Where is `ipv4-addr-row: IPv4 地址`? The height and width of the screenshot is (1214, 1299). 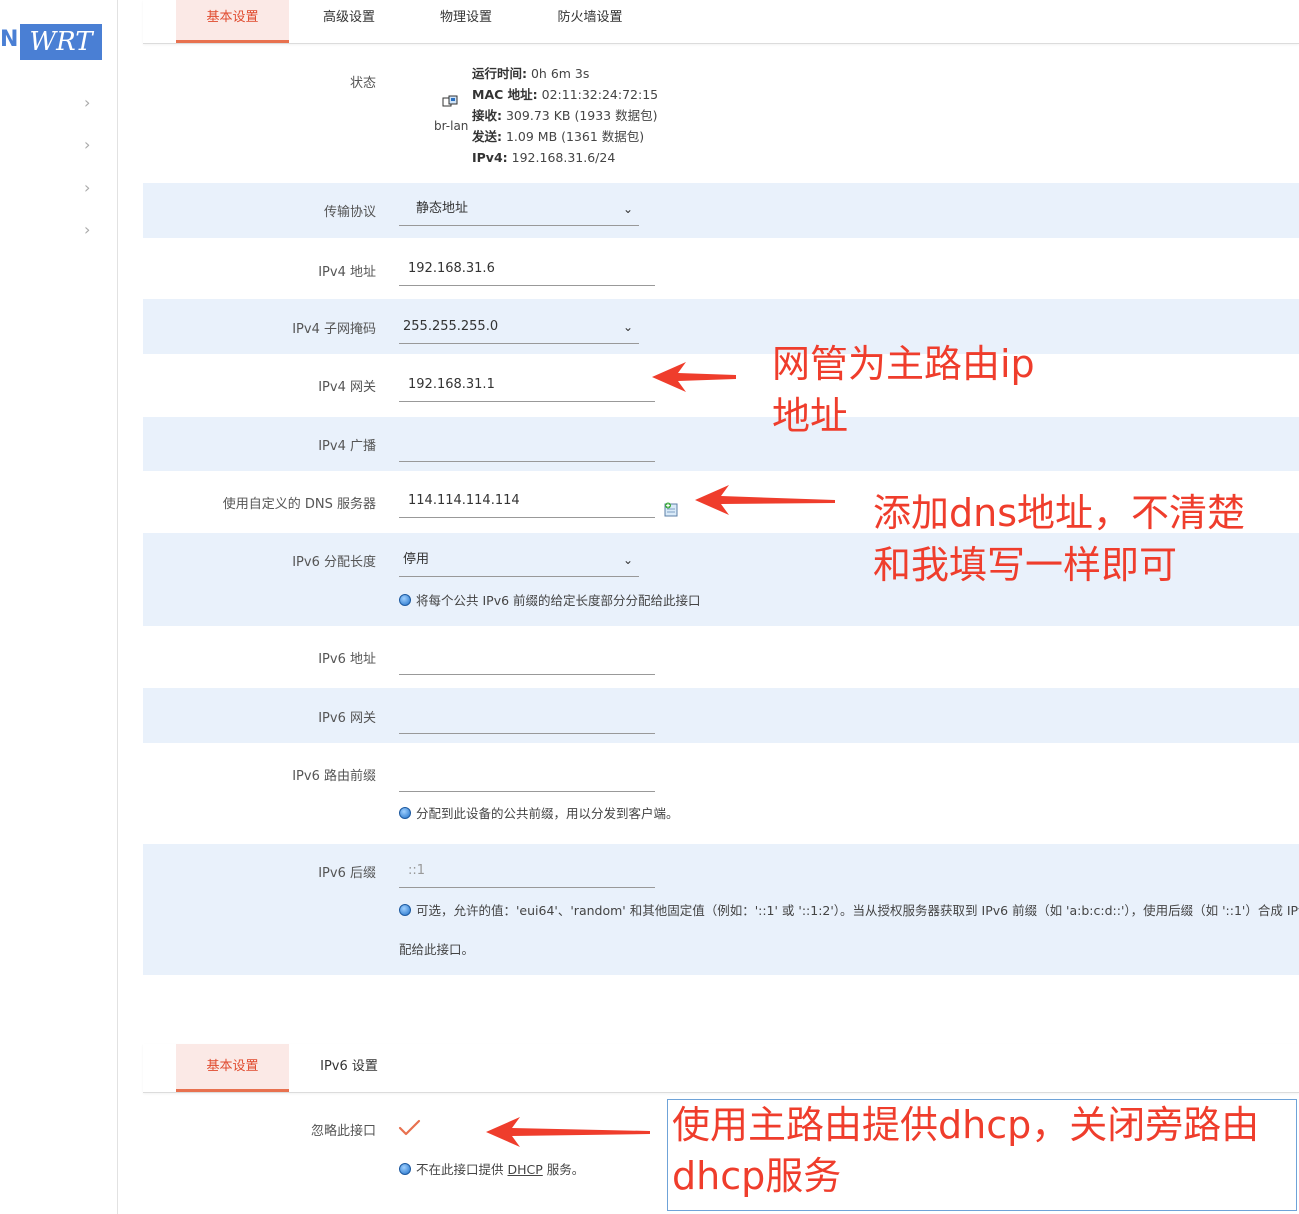 ipv4-addr-row: IPv4 地址 is located at coordinates (721, 268).